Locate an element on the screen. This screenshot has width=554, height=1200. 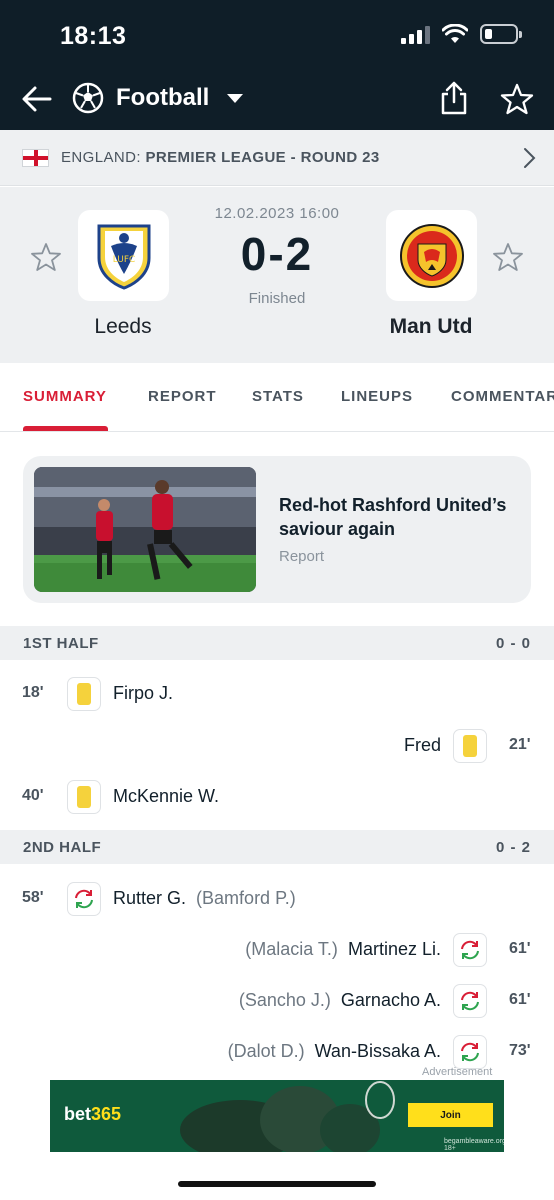
event-sub-player: (Malacia T.) is located at coordinates (291, 949).